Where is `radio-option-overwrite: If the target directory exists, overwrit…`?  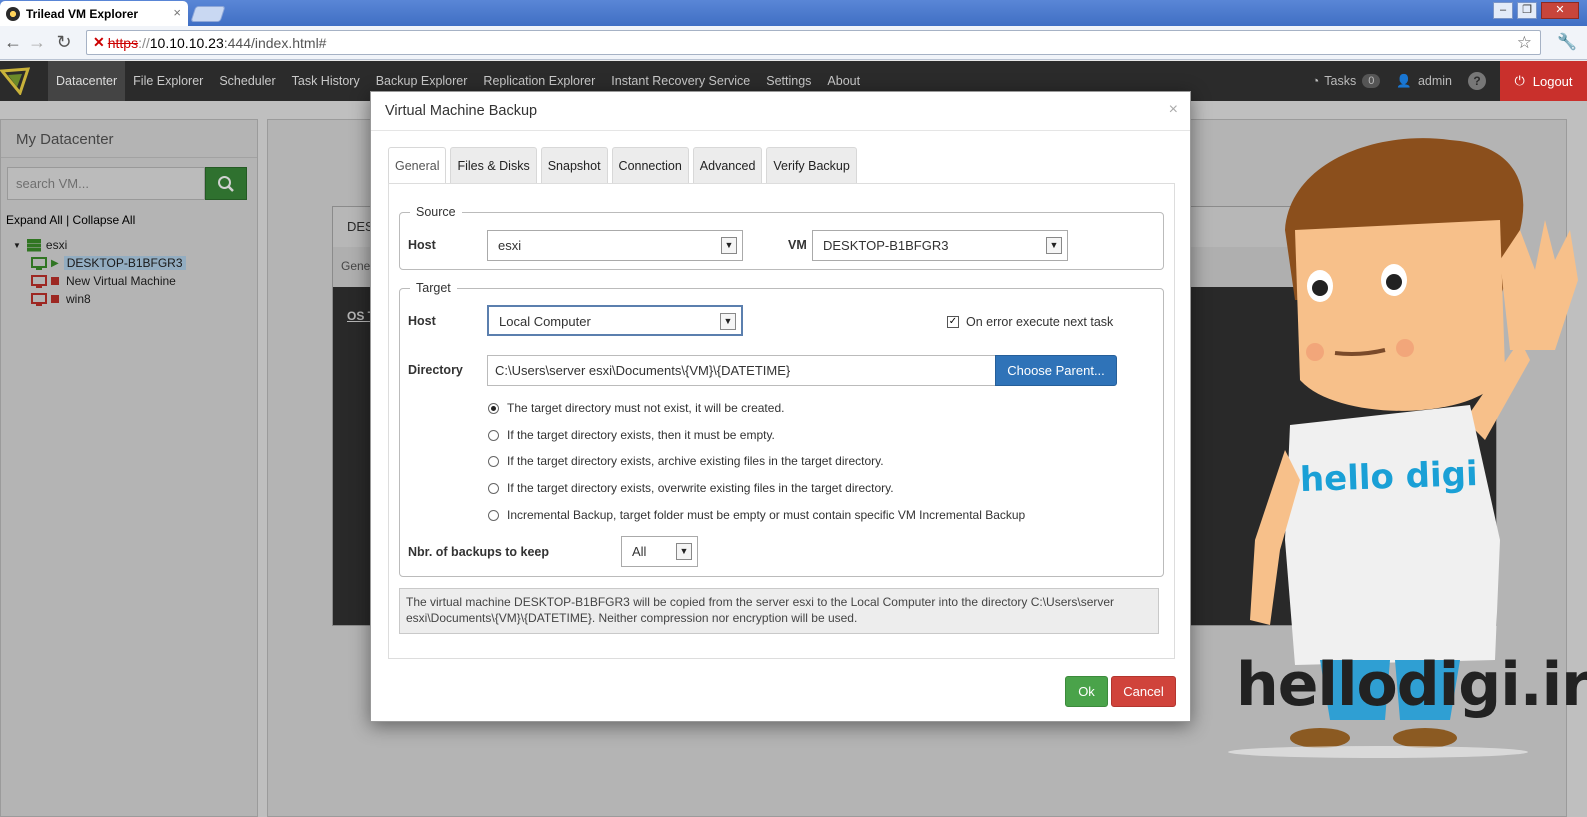 radio-option-overwrite: If the target directory exists, overwrit… is located at coordinates (691, 488).